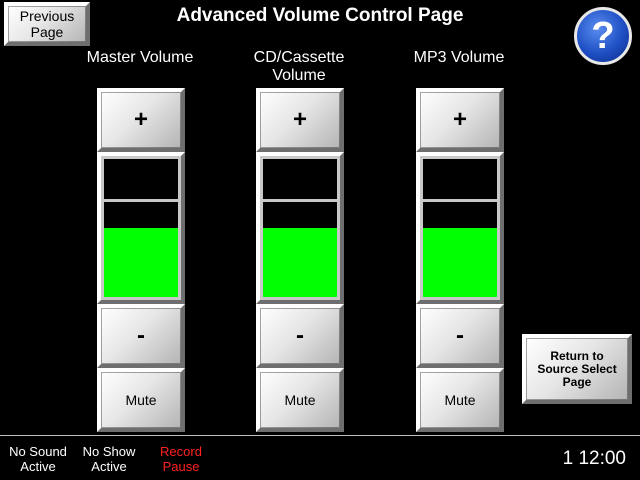  I want to click on cd-cassette-volume-label: CD/Cassette Volume, so click(299, 66).